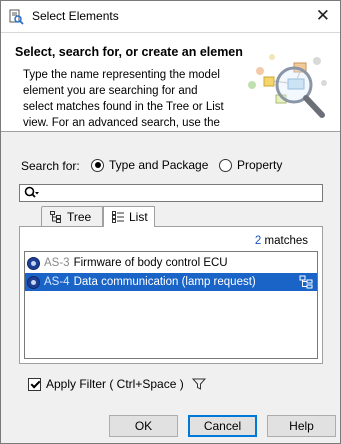 This screenshot has height=444, width=341. I want to click on tab-tree-label: Tree, so click(79, 216).